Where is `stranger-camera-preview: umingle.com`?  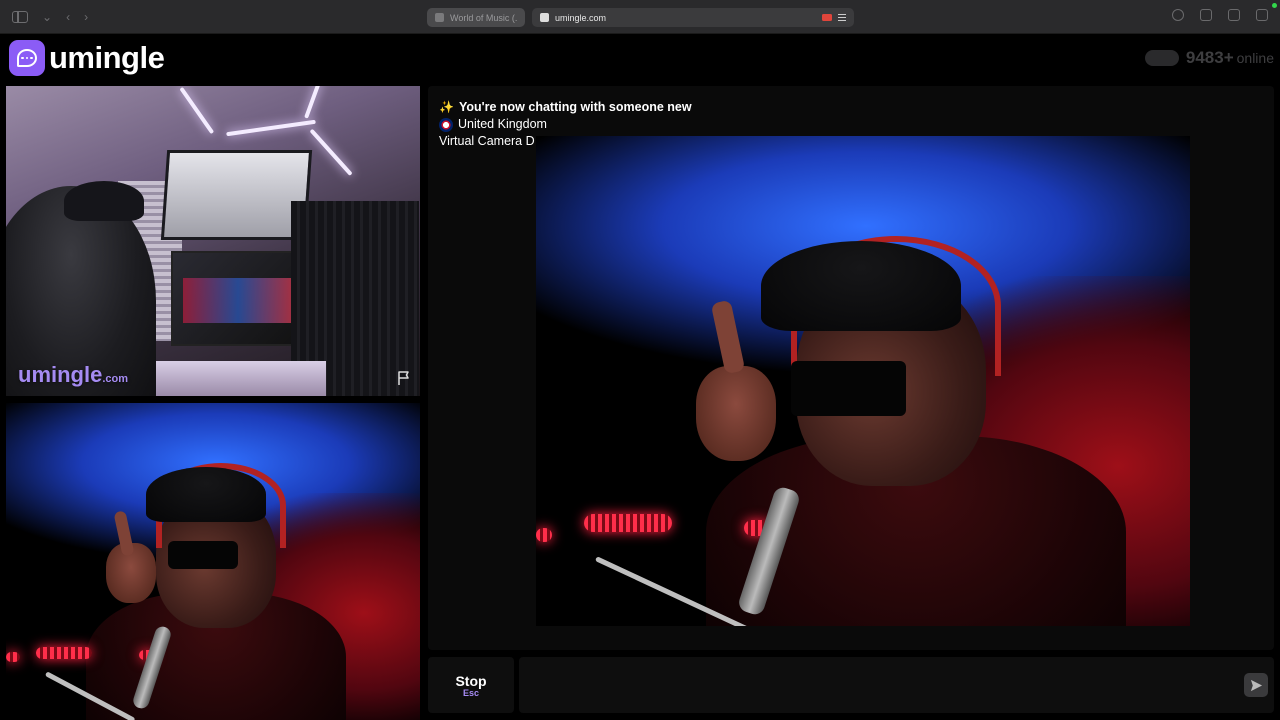
stranger-camera-preview: umingle.com is located at coordinates (213, 241).